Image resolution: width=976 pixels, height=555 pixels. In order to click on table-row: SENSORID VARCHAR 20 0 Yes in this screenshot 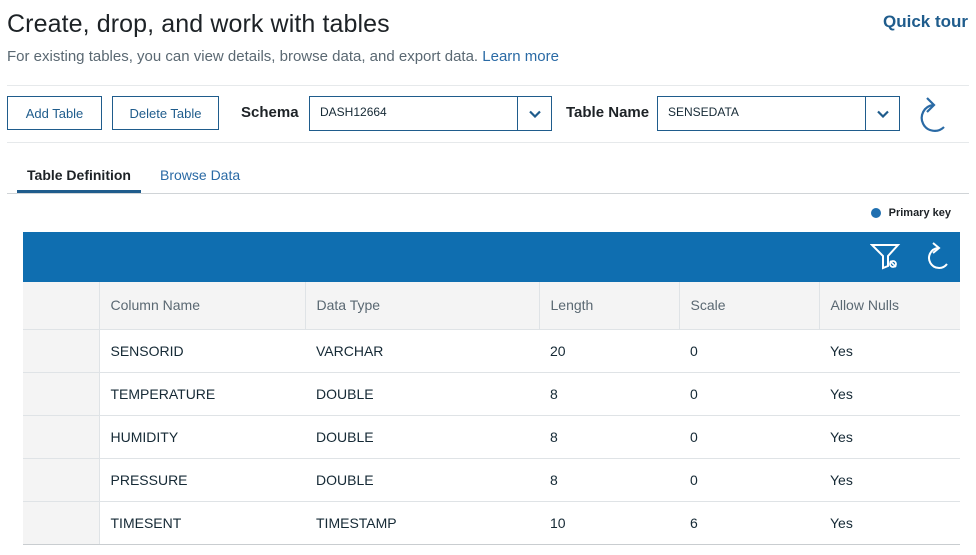, I will do `click(491, 351)`.